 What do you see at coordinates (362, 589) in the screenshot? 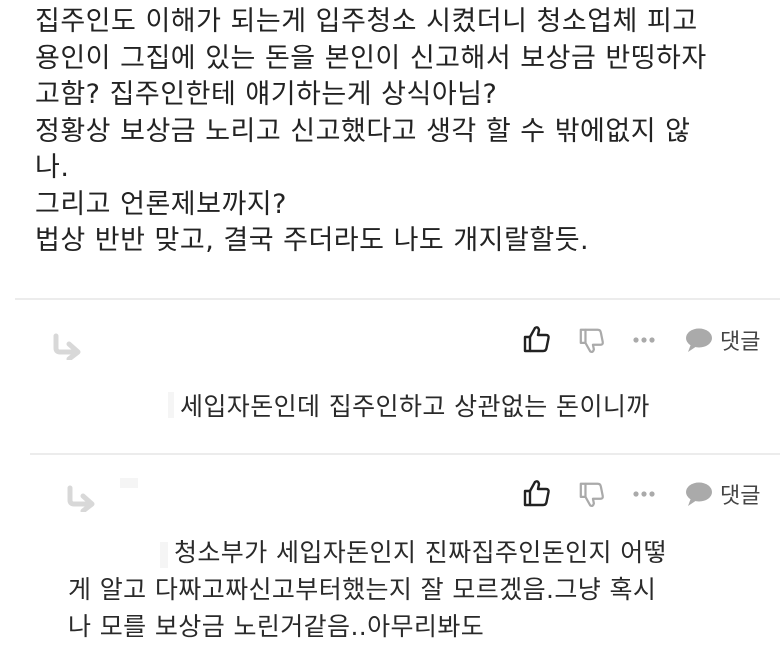
I see `comment-line: 게 알고 다짜고짜신고부터했는지 잘 모르겠음.그냥 혹시` at bounding box center [362, 589].